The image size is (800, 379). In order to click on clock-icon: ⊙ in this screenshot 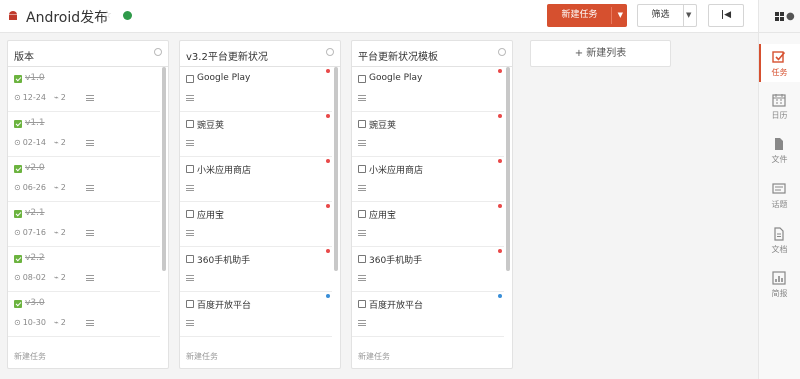, I will do `click(17, 142)`.